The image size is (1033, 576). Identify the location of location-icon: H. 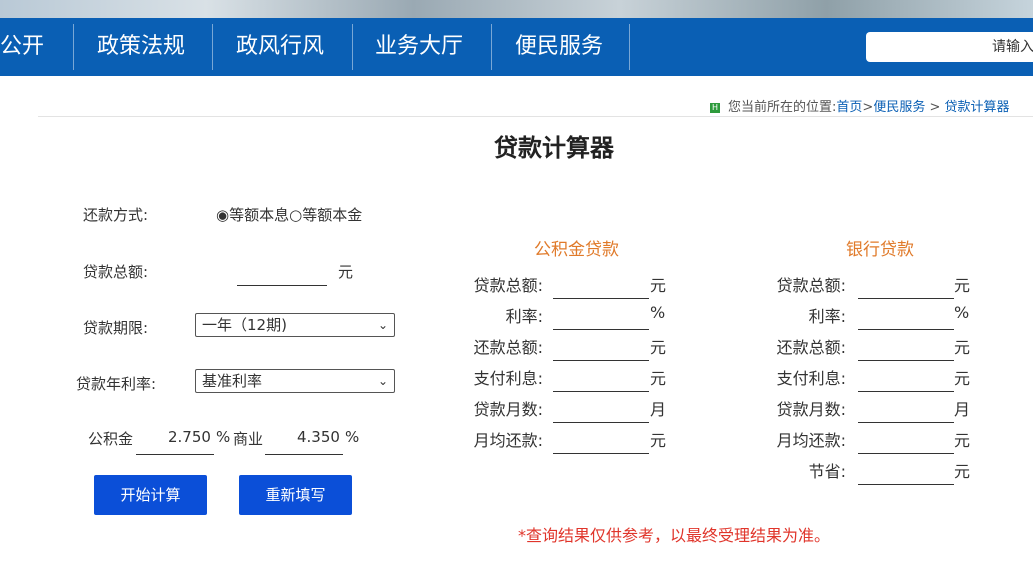
(715, 107).